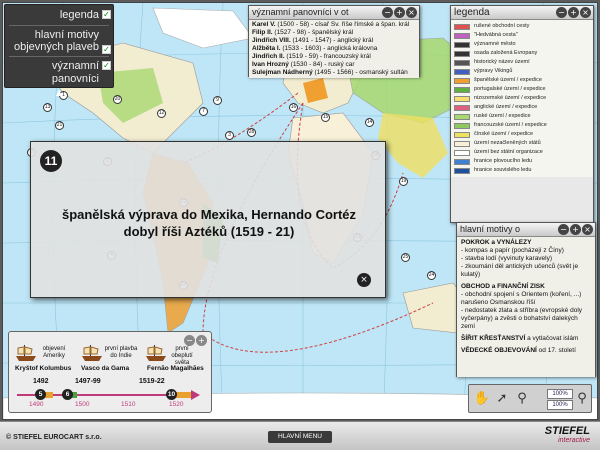  Describe the element at coordinates (431, 275) in the screenshot. I see `map-marker: 24` at that location.